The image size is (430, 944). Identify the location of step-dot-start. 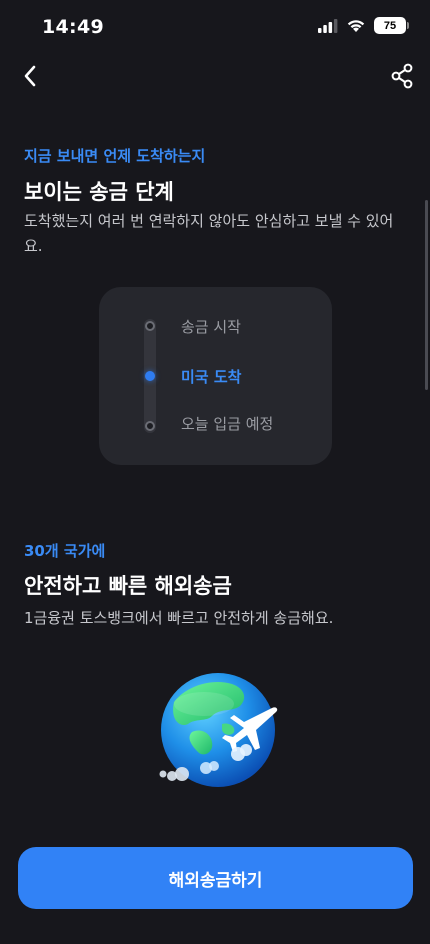
(150, 326).